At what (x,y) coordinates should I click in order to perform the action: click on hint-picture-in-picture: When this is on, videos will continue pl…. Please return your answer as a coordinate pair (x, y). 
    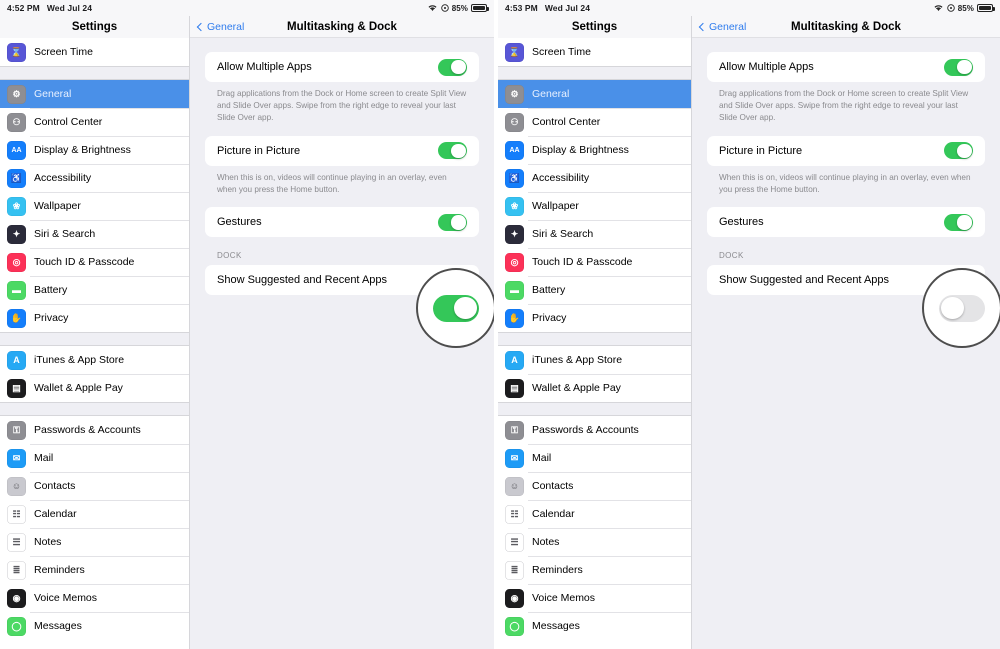
    Looking at the image, I should click on (845, 183).